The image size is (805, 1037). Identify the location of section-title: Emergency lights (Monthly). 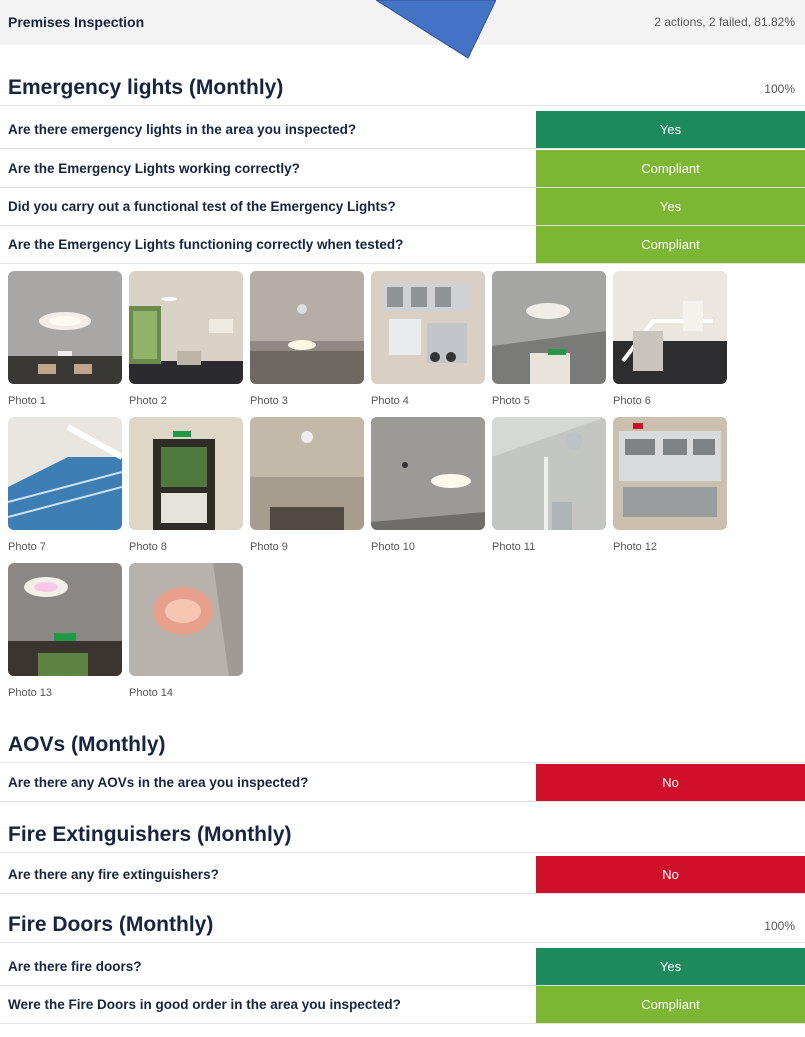
(146, 87).